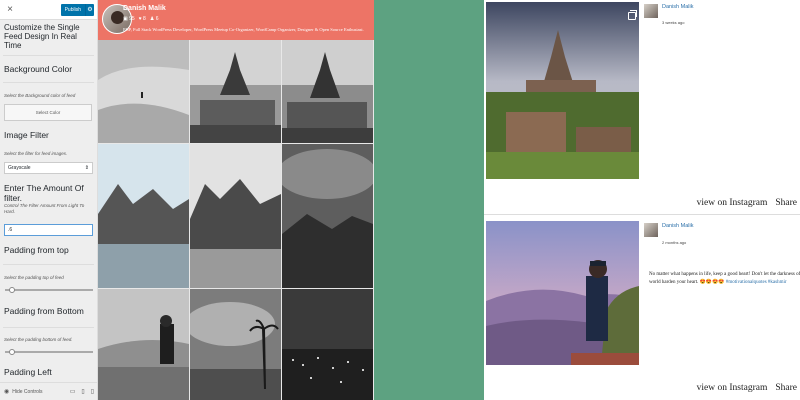 The height and width of the screenshot is (400, 800). Describe the element at coordinates (48, 391) in the screenshot. I see `customizer-footer: ◉ Hide Controls ▭ ▯ ▯` at that location.